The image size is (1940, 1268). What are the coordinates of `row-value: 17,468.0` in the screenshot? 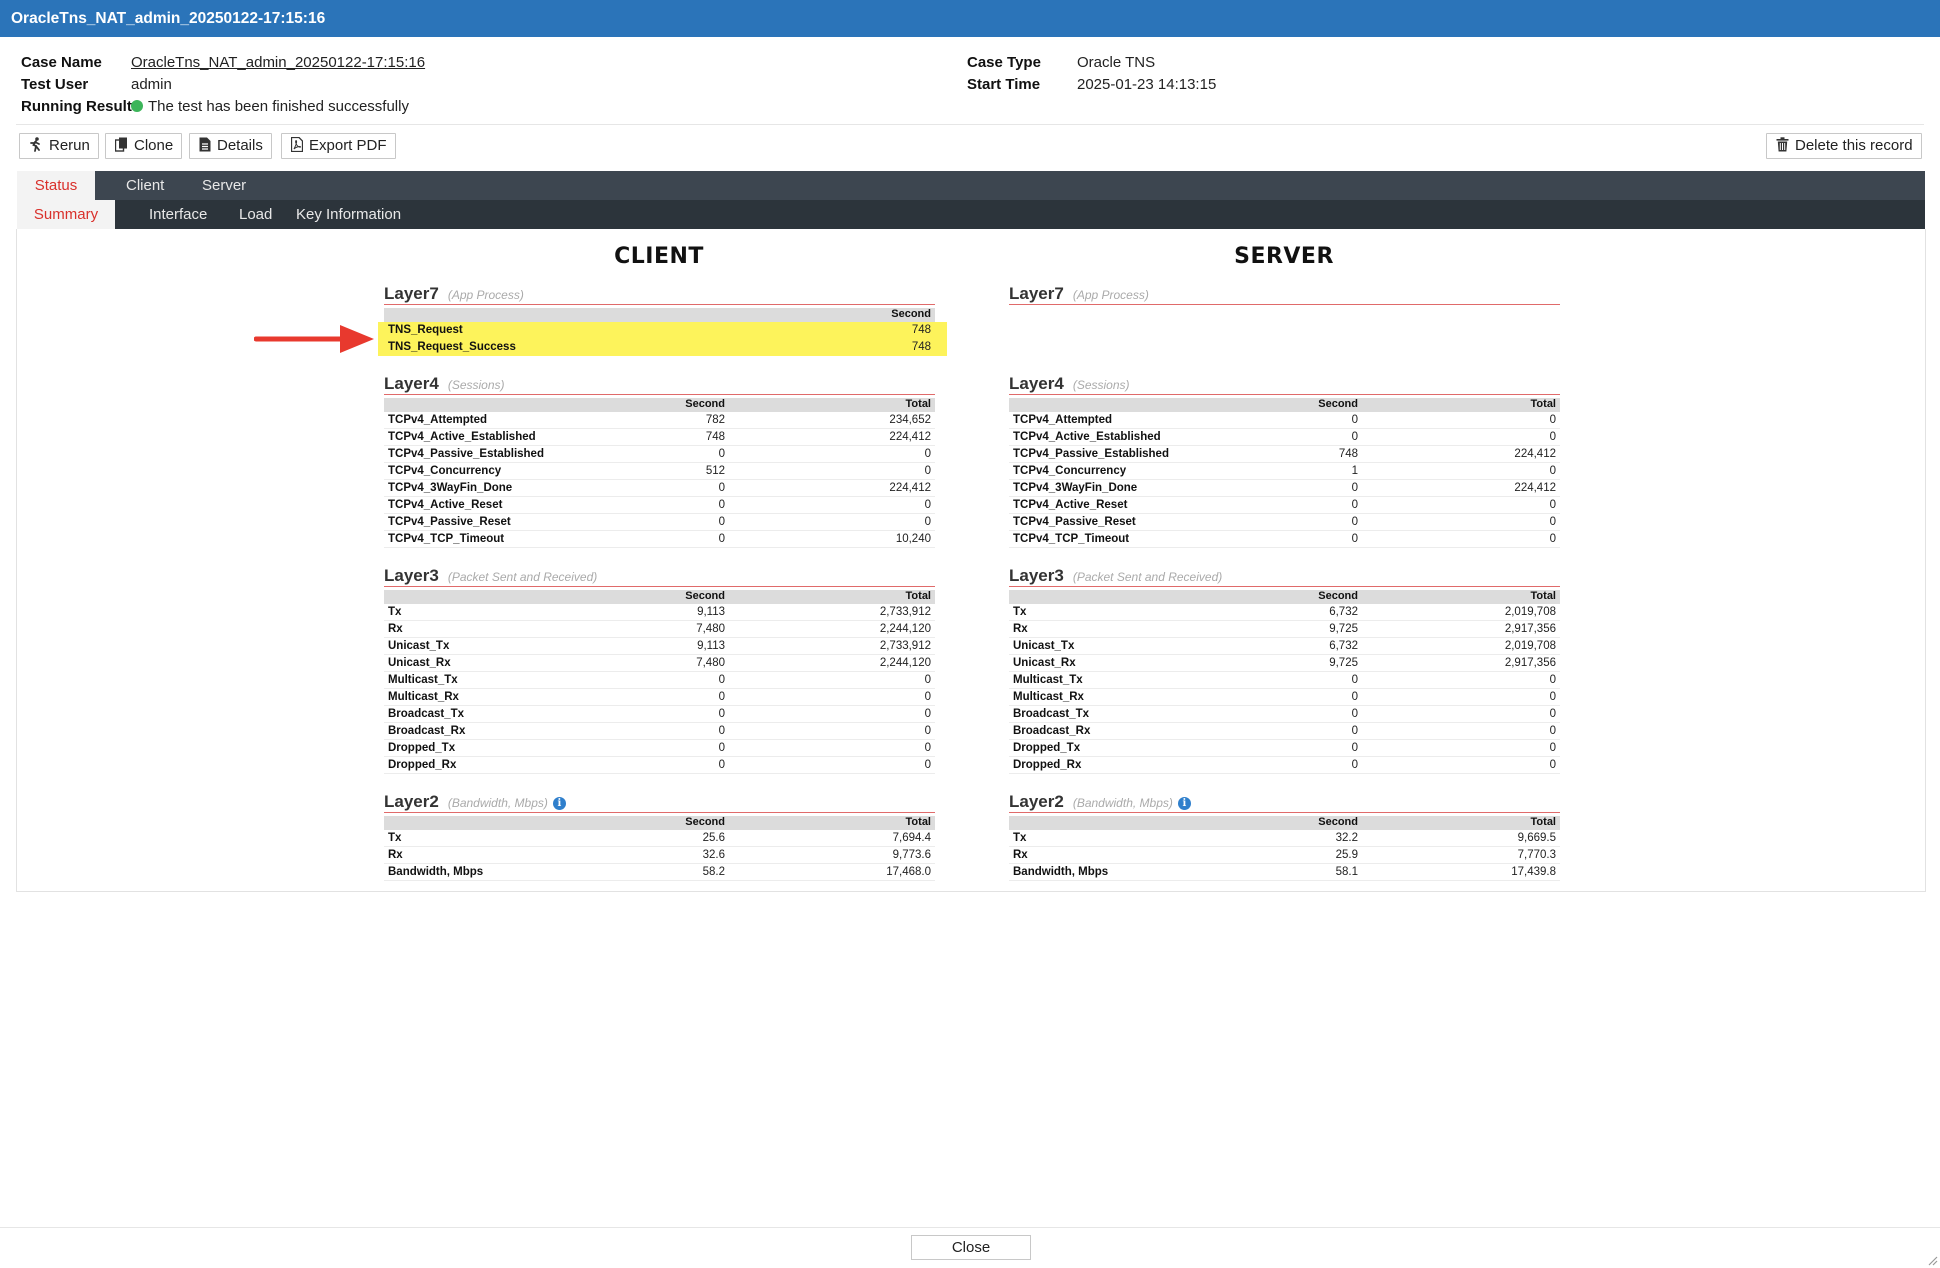 It's located at (908, 872).